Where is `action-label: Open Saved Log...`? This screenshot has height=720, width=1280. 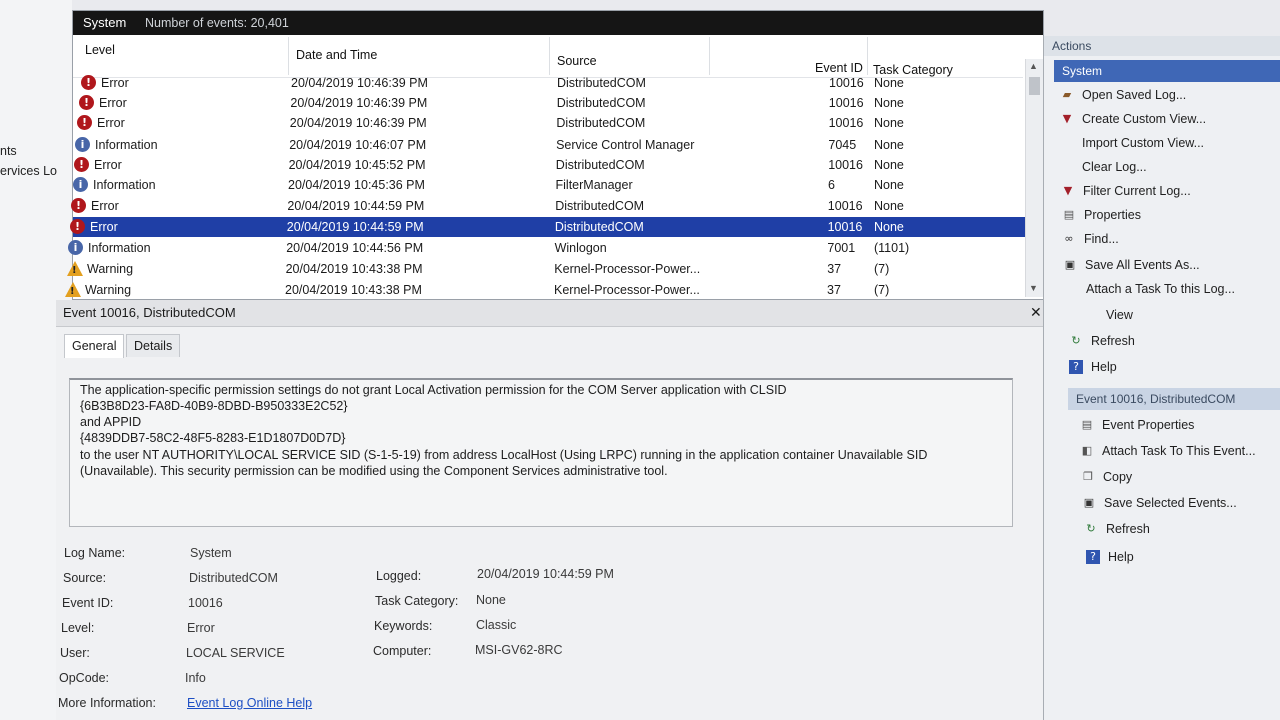 action-label: Open Saved Log... is located at coordinates (1134, 95).